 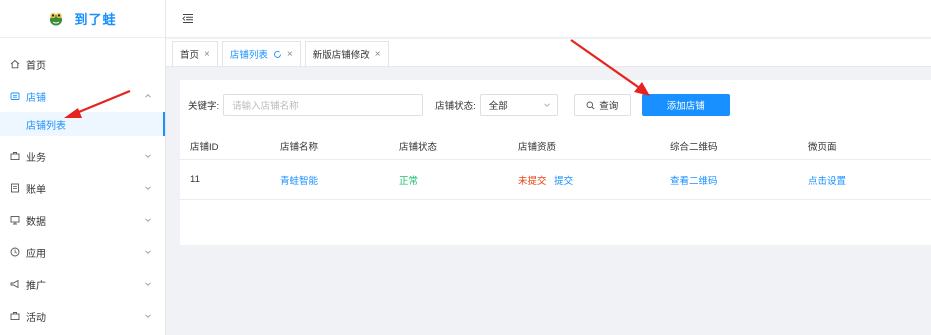 What do you see at coordinates (36, 158) in the screenshot?
I see `sidebar-item-label: 业务` at bounding box center [36, 158].